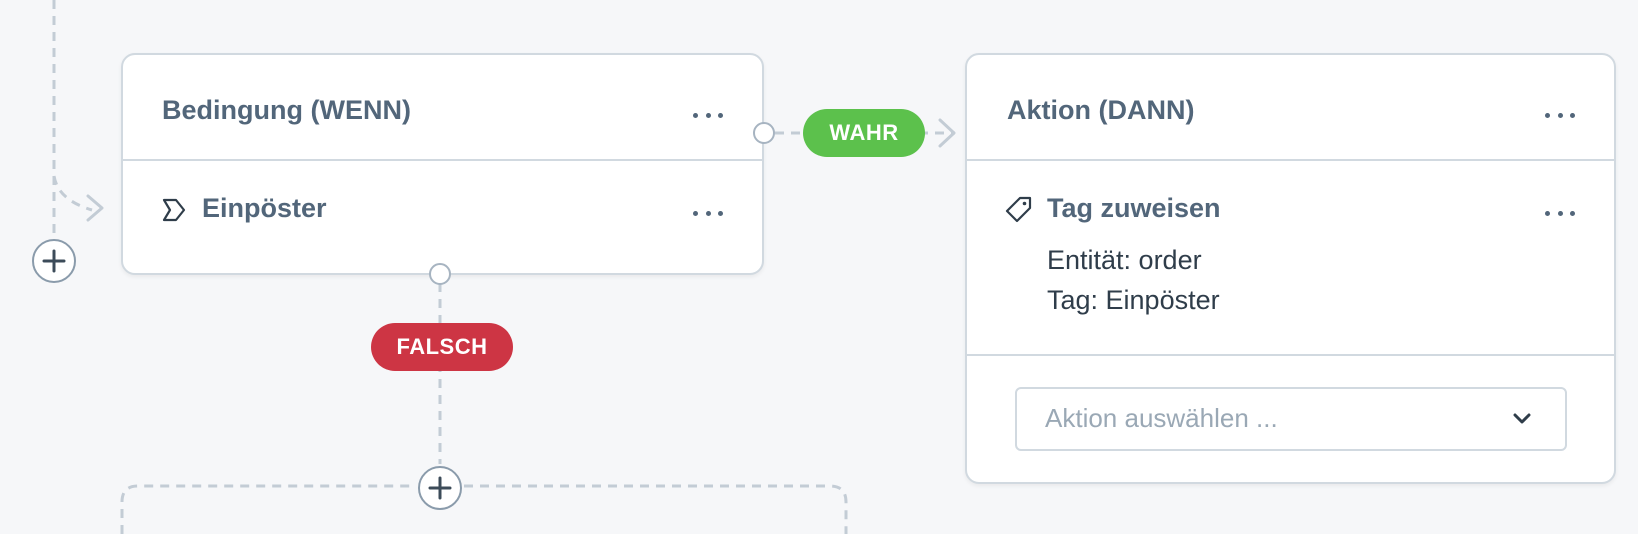  Describe the element at coordinates (442, 160) in the screenshot. I see `condition-card-divider` at that location.